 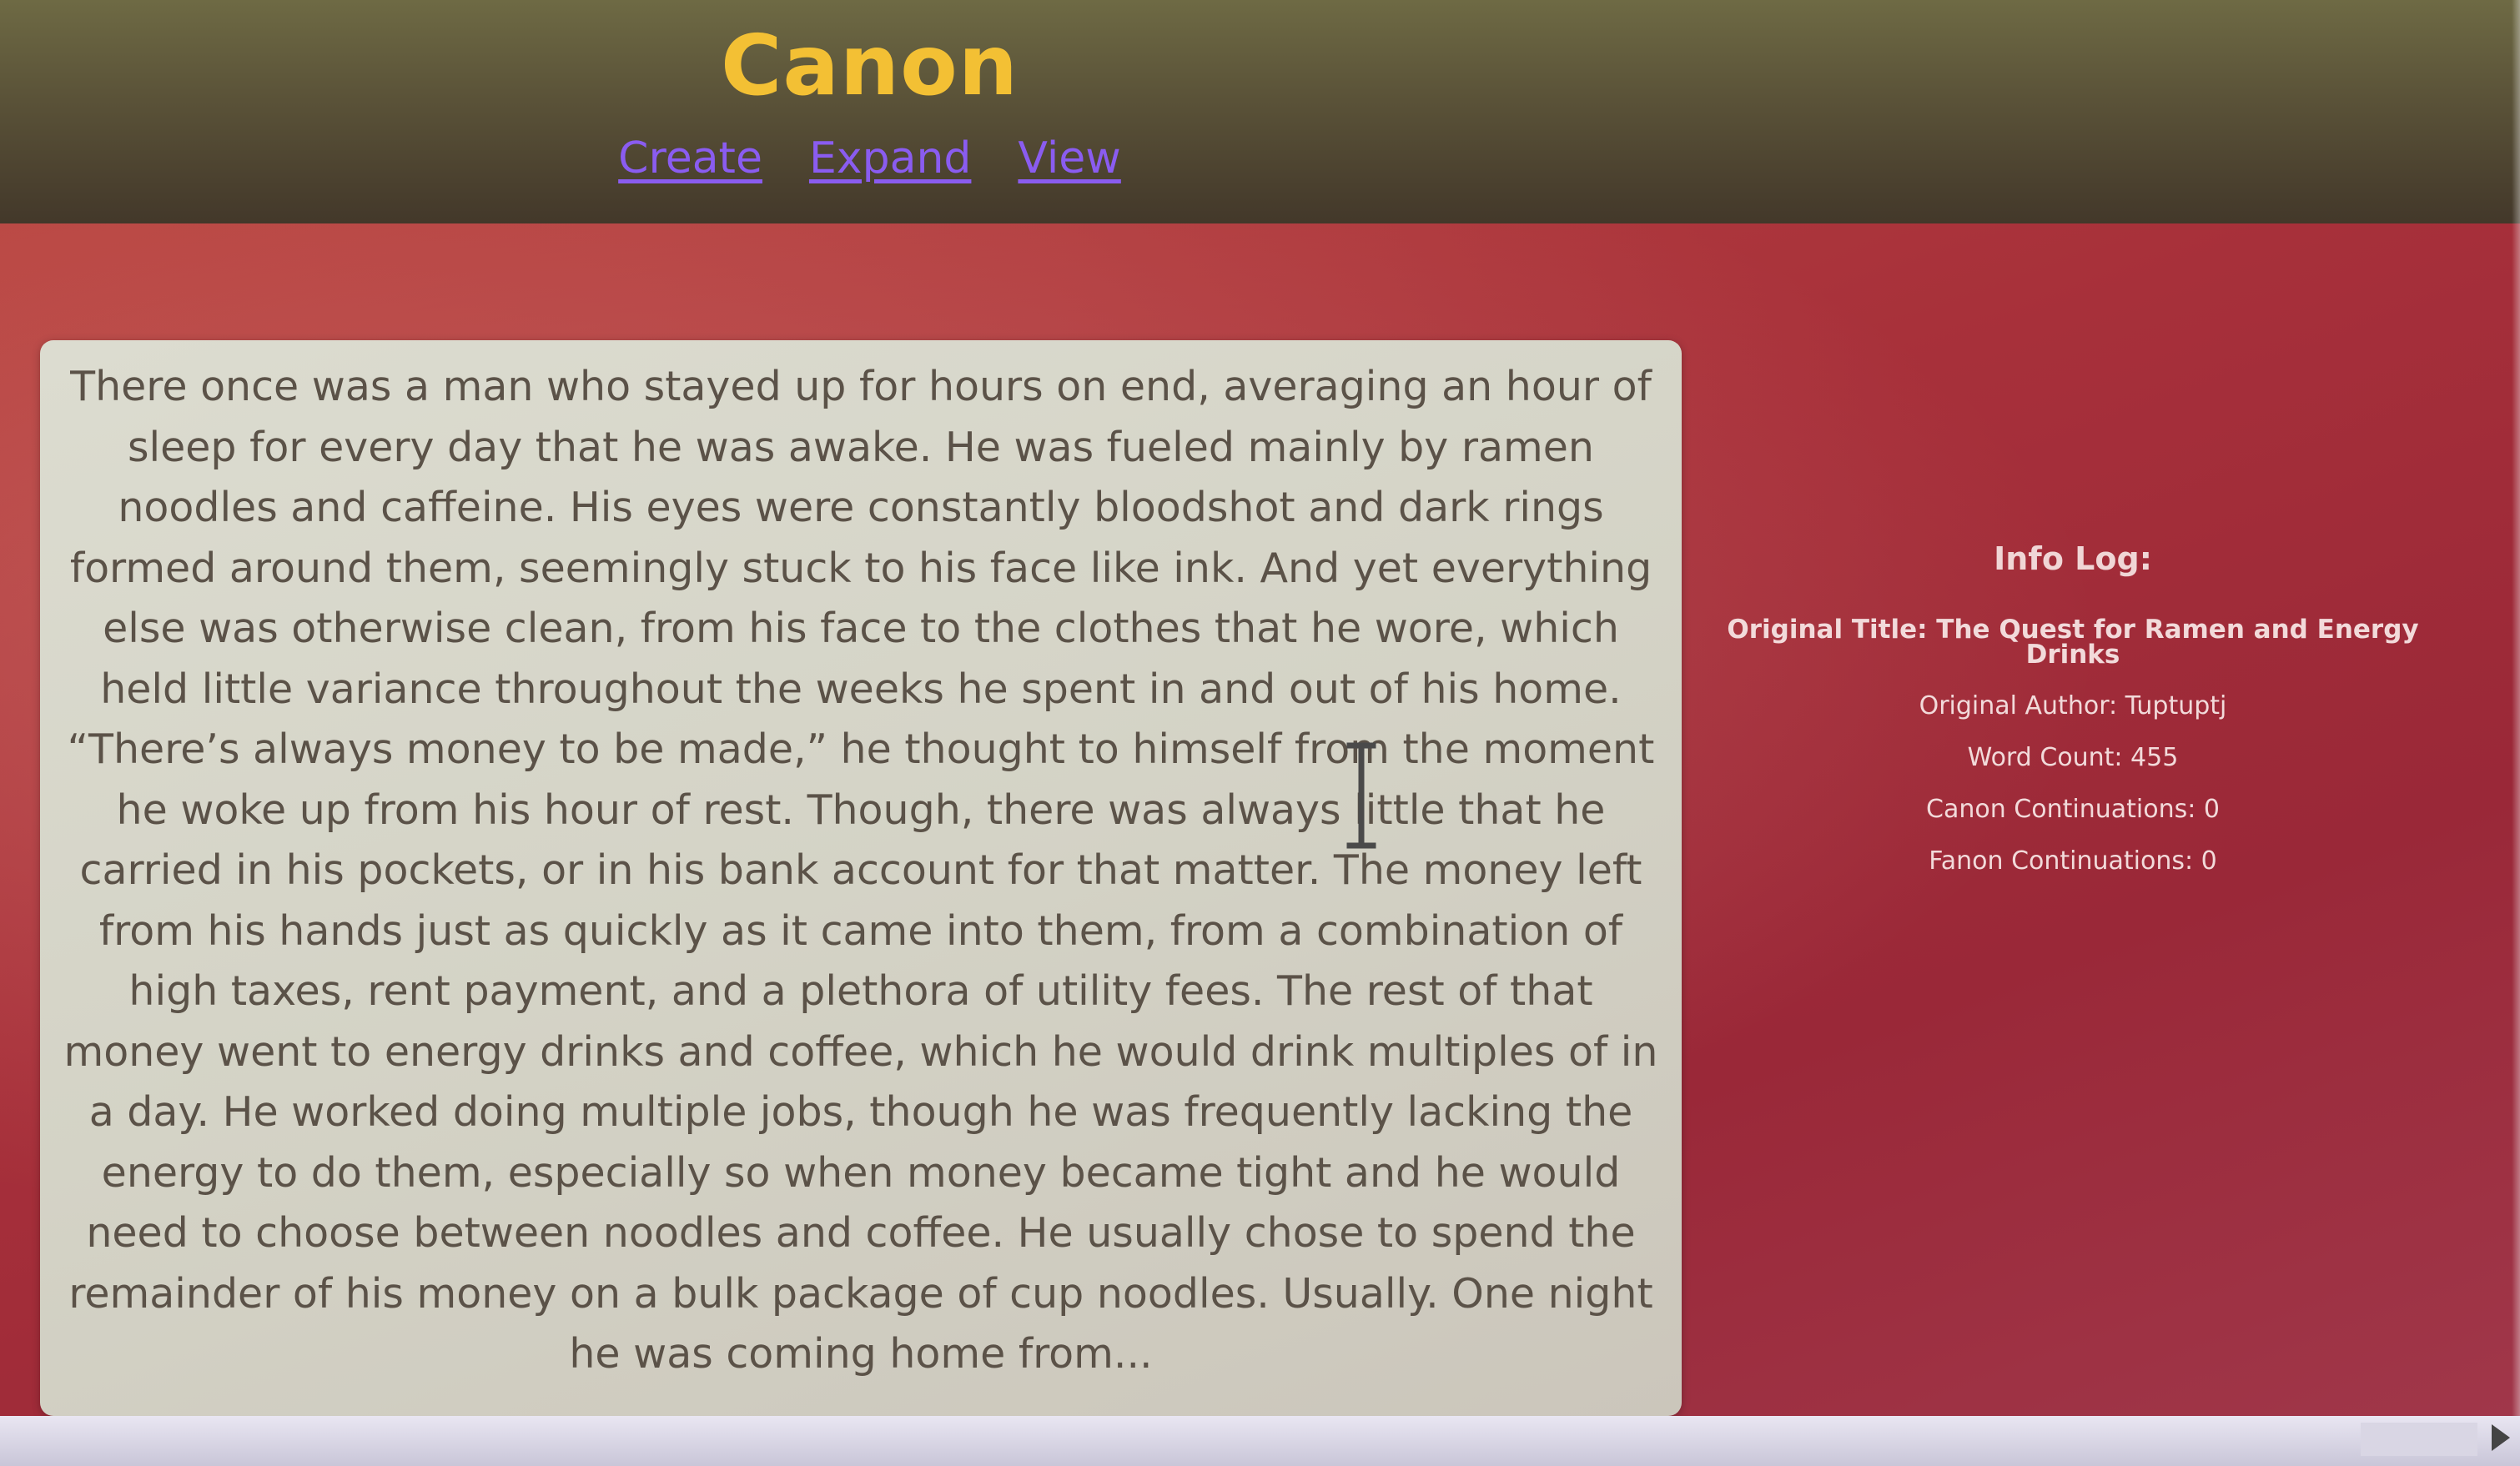 What do you see at coordinates (1069, 158) in the screenshot?
I see `nav-link-view: View` at bounding box center [1069, 158].